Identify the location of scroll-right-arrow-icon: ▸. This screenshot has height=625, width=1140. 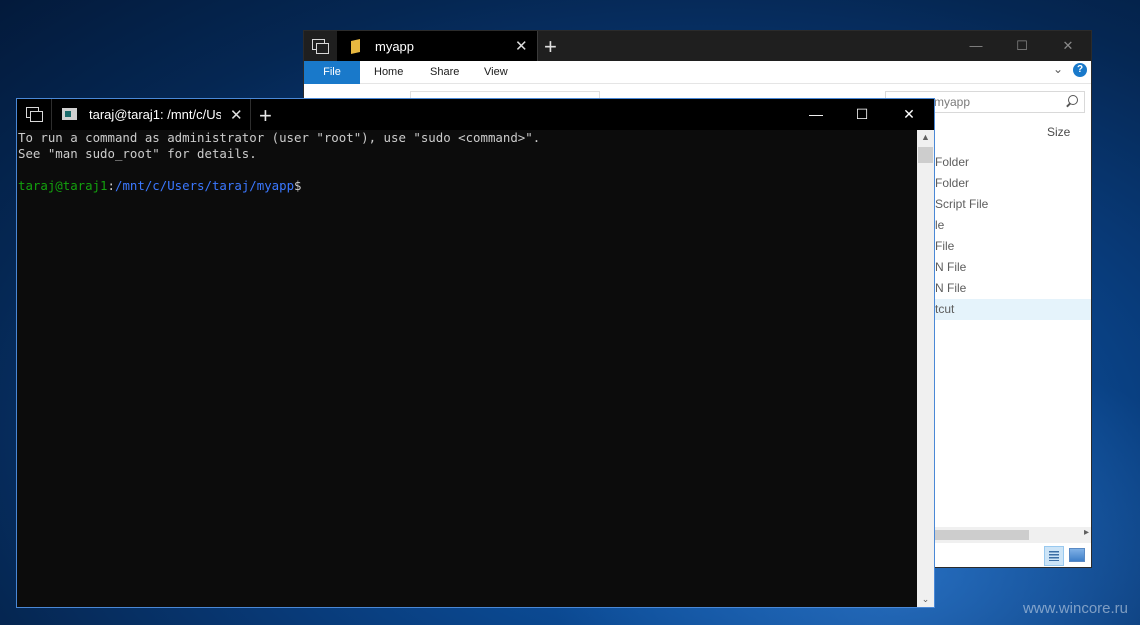
(1086, 532).